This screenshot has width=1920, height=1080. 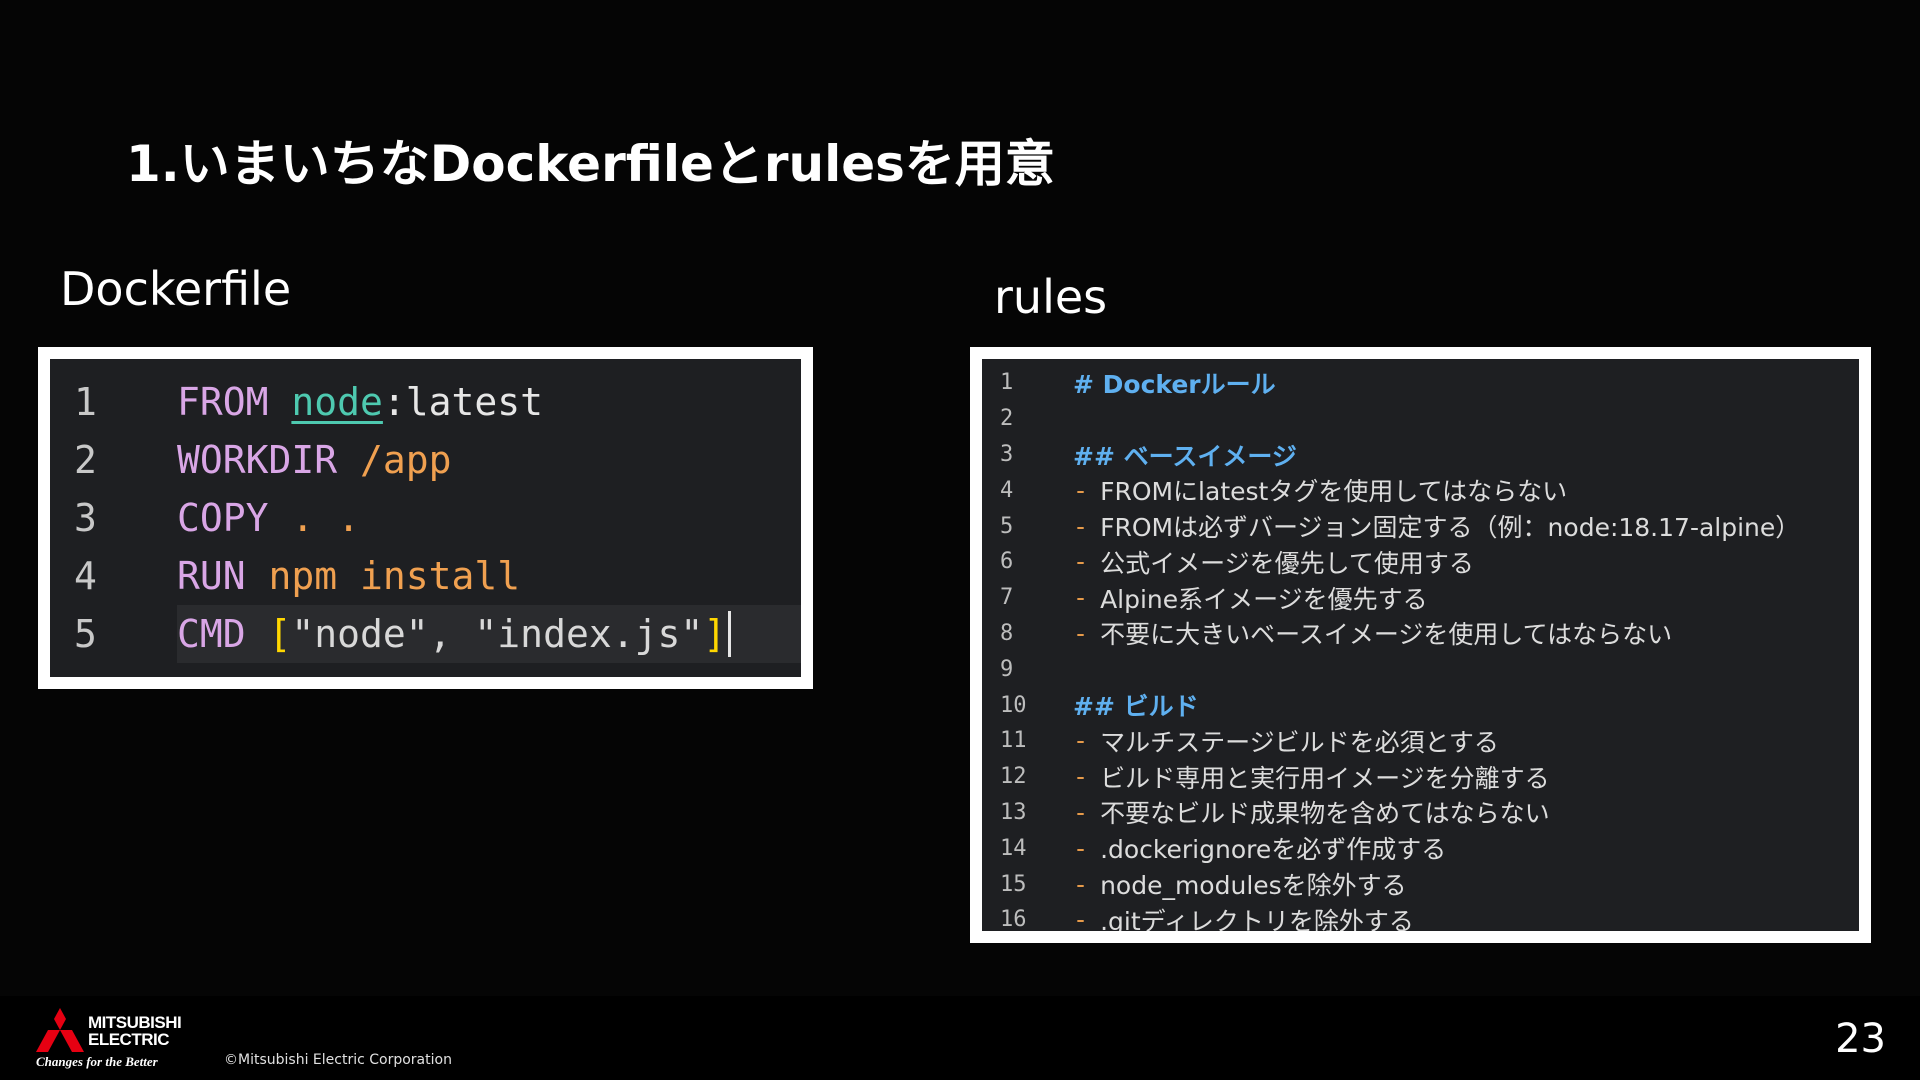 I want to click on rules-line: 1 # Dockerルール, so click(x=1420, y=383).